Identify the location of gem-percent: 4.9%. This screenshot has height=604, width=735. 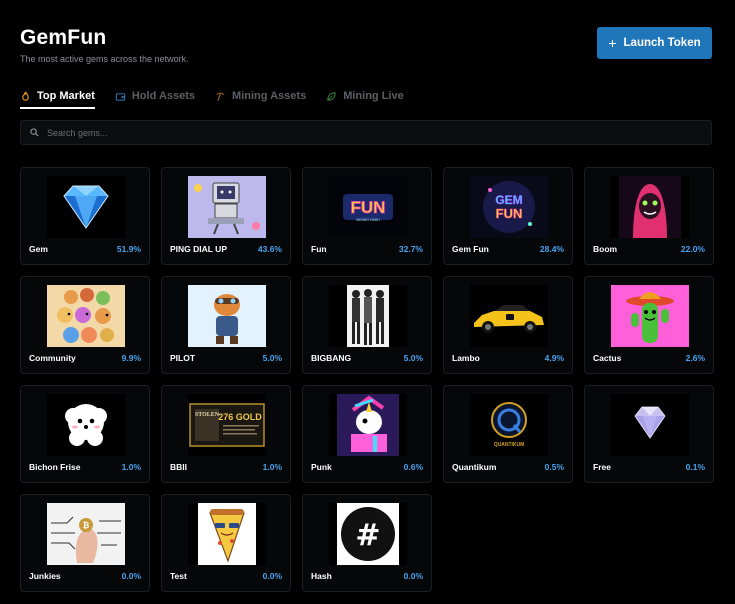
(554, 358).